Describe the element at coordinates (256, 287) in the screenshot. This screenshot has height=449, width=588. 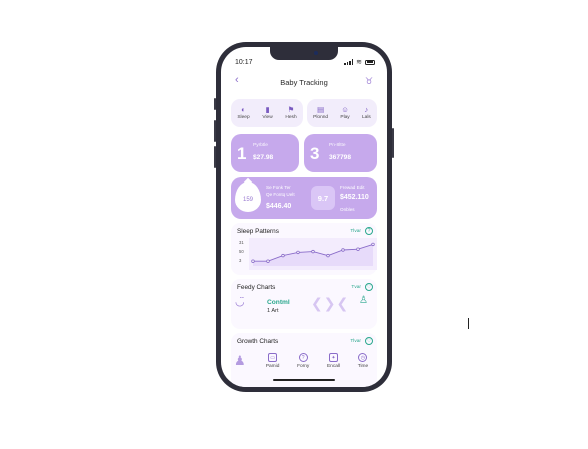
I see `feeding-title: Feedy Charts` at that location.